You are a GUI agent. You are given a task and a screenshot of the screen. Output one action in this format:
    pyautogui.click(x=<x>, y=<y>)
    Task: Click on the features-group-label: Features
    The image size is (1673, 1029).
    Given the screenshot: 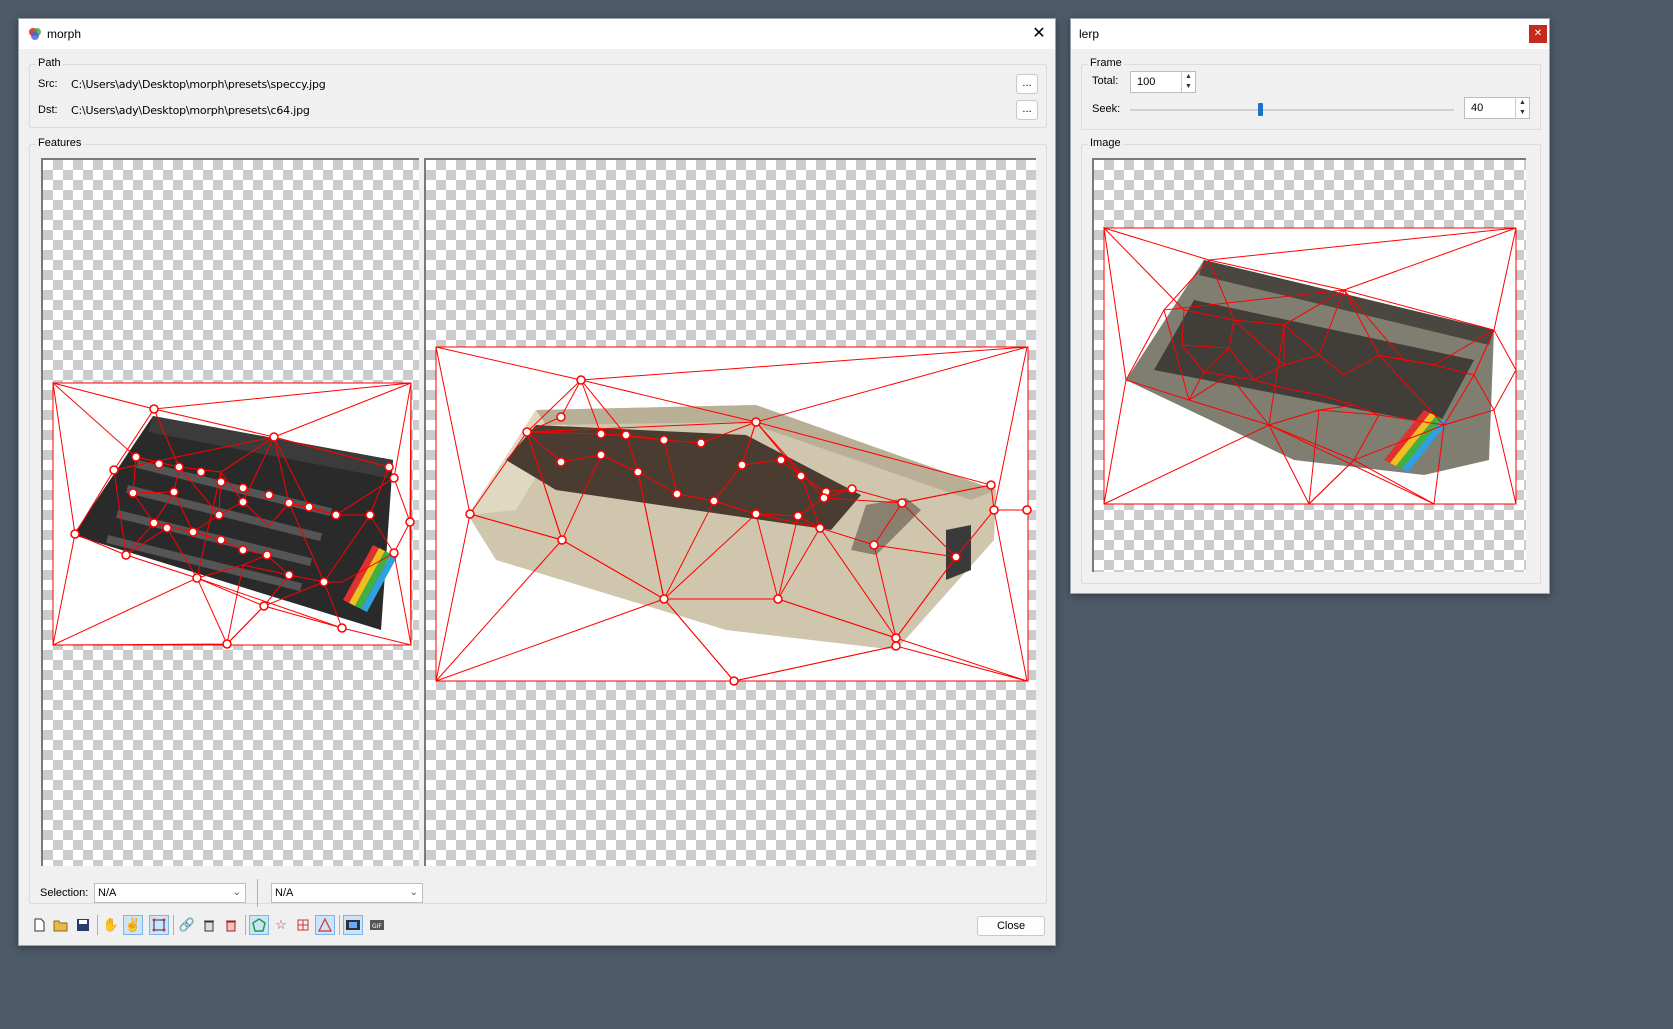 What is the action you would take?
    pyautogui.click(x=60, y=143)
    